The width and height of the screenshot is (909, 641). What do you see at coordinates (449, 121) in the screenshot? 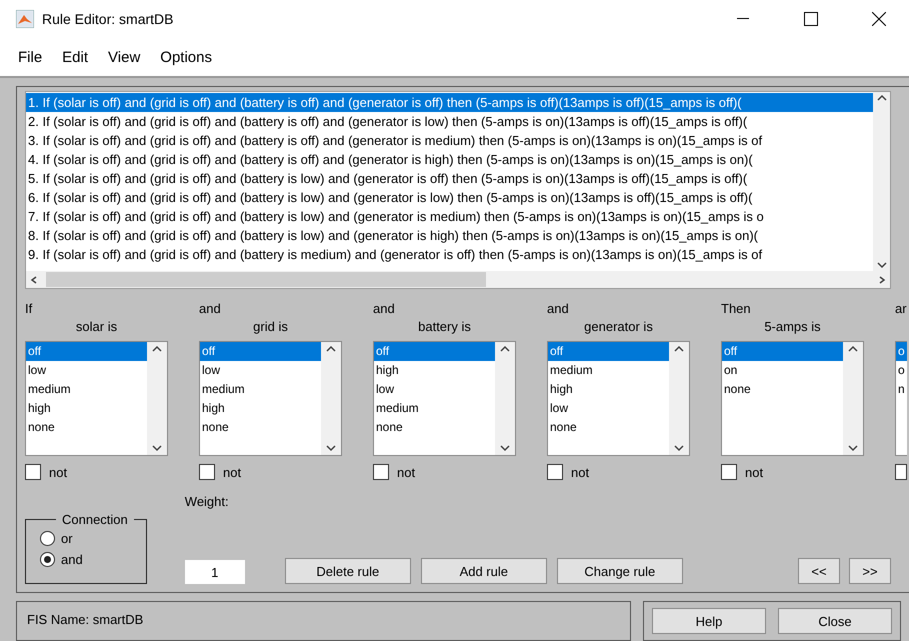
I see `rule-item: 2. If (solar is off) and (grid is off) and (battery is off) and (generator is low) then (5-amps is on)(13amps is off)(15_amps is off)(` at bounding box center [449, 121].